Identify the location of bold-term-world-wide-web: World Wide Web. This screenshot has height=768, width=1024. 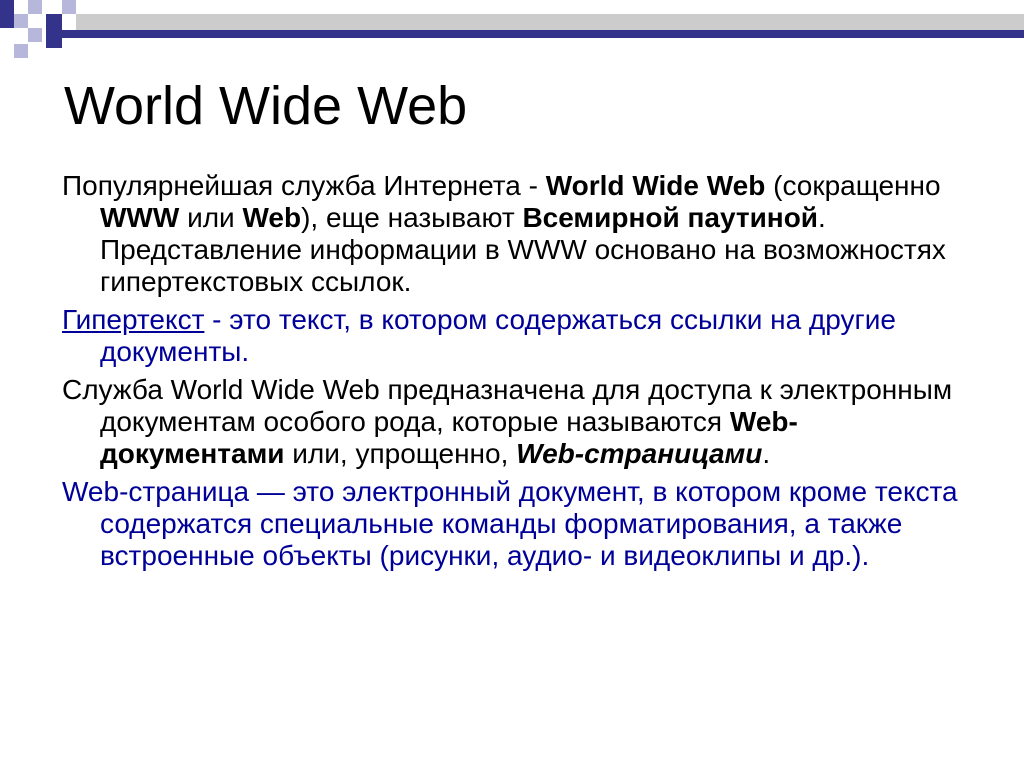
(655, 185).